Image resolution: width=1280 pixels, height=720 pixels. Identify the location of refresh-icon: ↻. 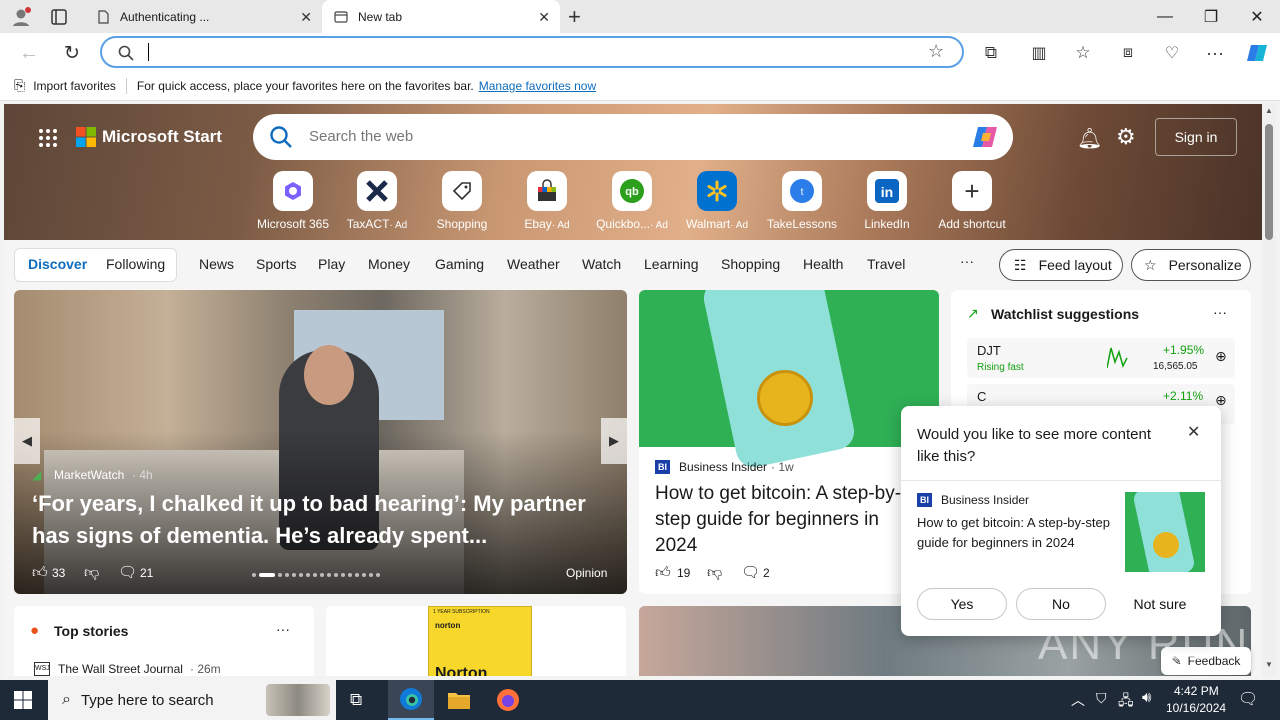
(72, 53).